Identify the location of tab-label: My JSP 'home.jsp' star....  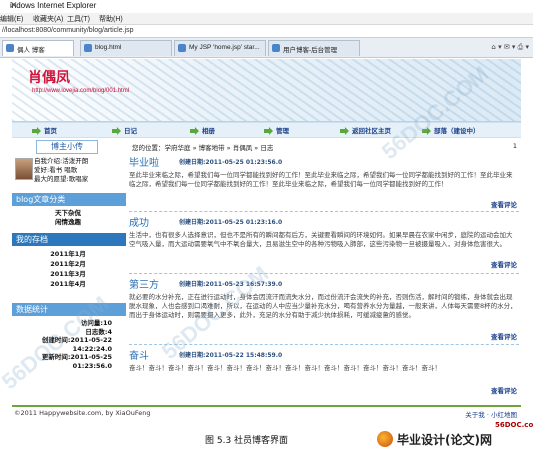
(224, 47).